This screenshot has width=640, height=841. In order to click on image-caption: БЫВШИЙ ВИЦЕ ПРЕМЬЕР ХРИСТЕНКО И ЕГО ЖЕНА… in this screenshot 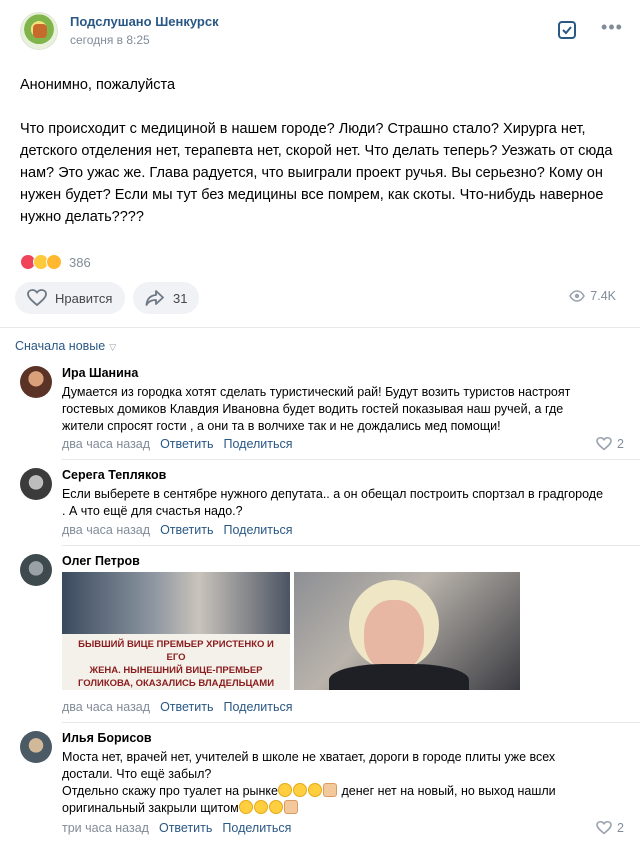, I will do `click(176, 662)`.